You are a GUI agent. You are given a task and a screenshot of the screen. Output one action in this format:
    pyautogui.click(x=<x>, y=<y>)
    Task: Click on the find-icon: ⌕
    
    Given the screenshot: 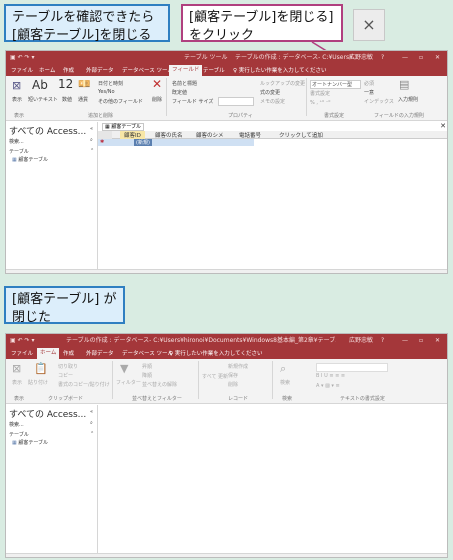 What is the action you would take?
    pyautogui.click(x=283, y=369)
    